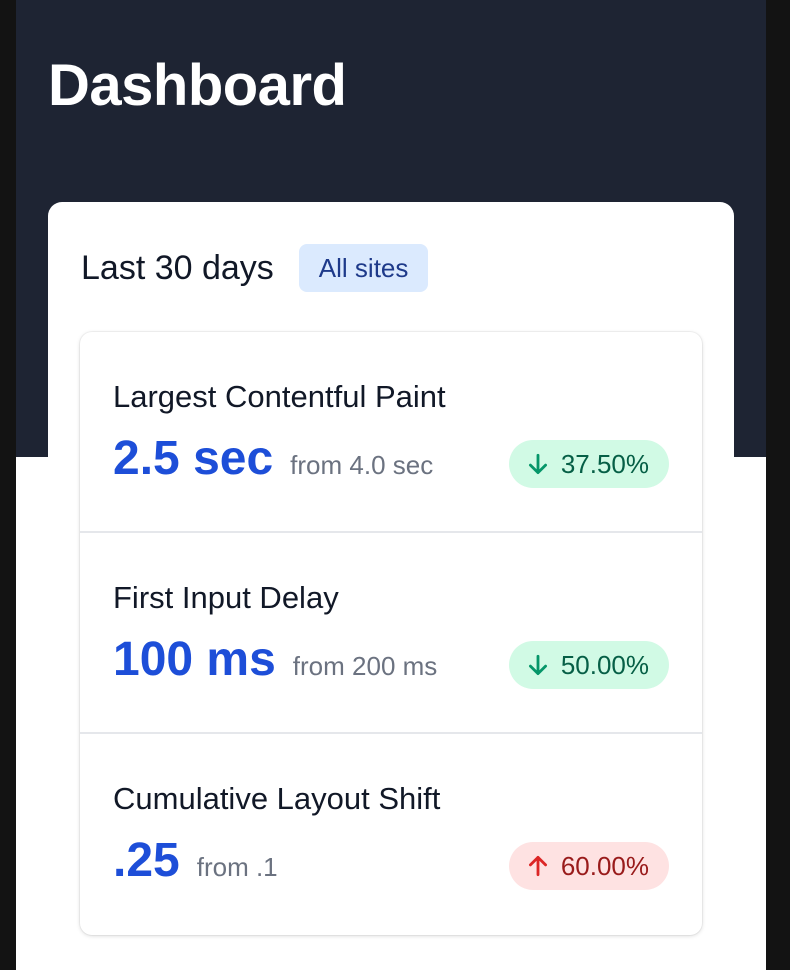 The image size is (790, 970). Describe the element at coordinates (226, 597) in the screenshot. I see `stat-name: First Input Delay` at that location.